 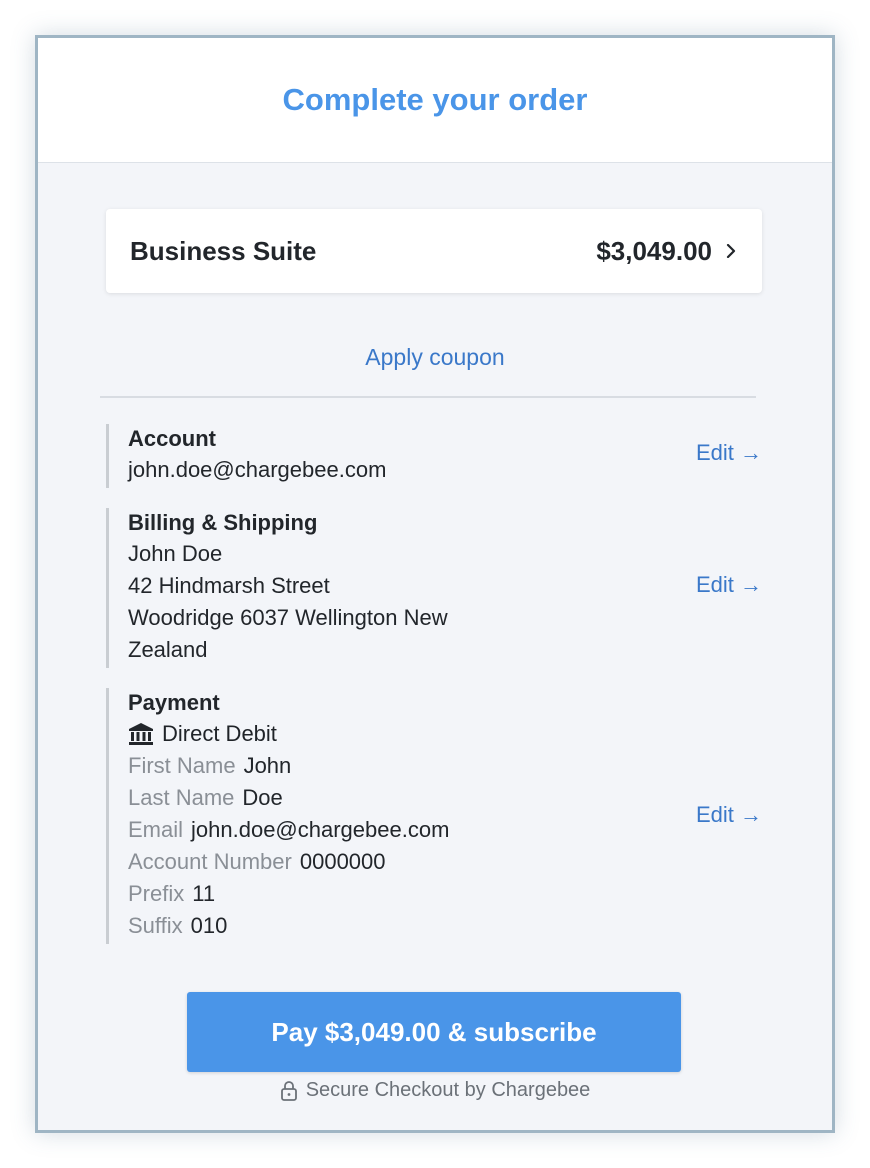 I want to click on payment-field-row: Suffix 010, so click(x=445, y=926).